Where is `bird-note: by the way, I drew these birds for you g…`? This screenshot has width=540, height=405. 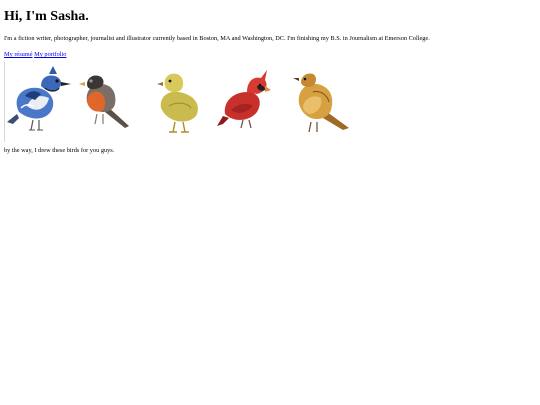
bird-note: by the way, I drew these birds for you g… is located at coordinates (59, 150).